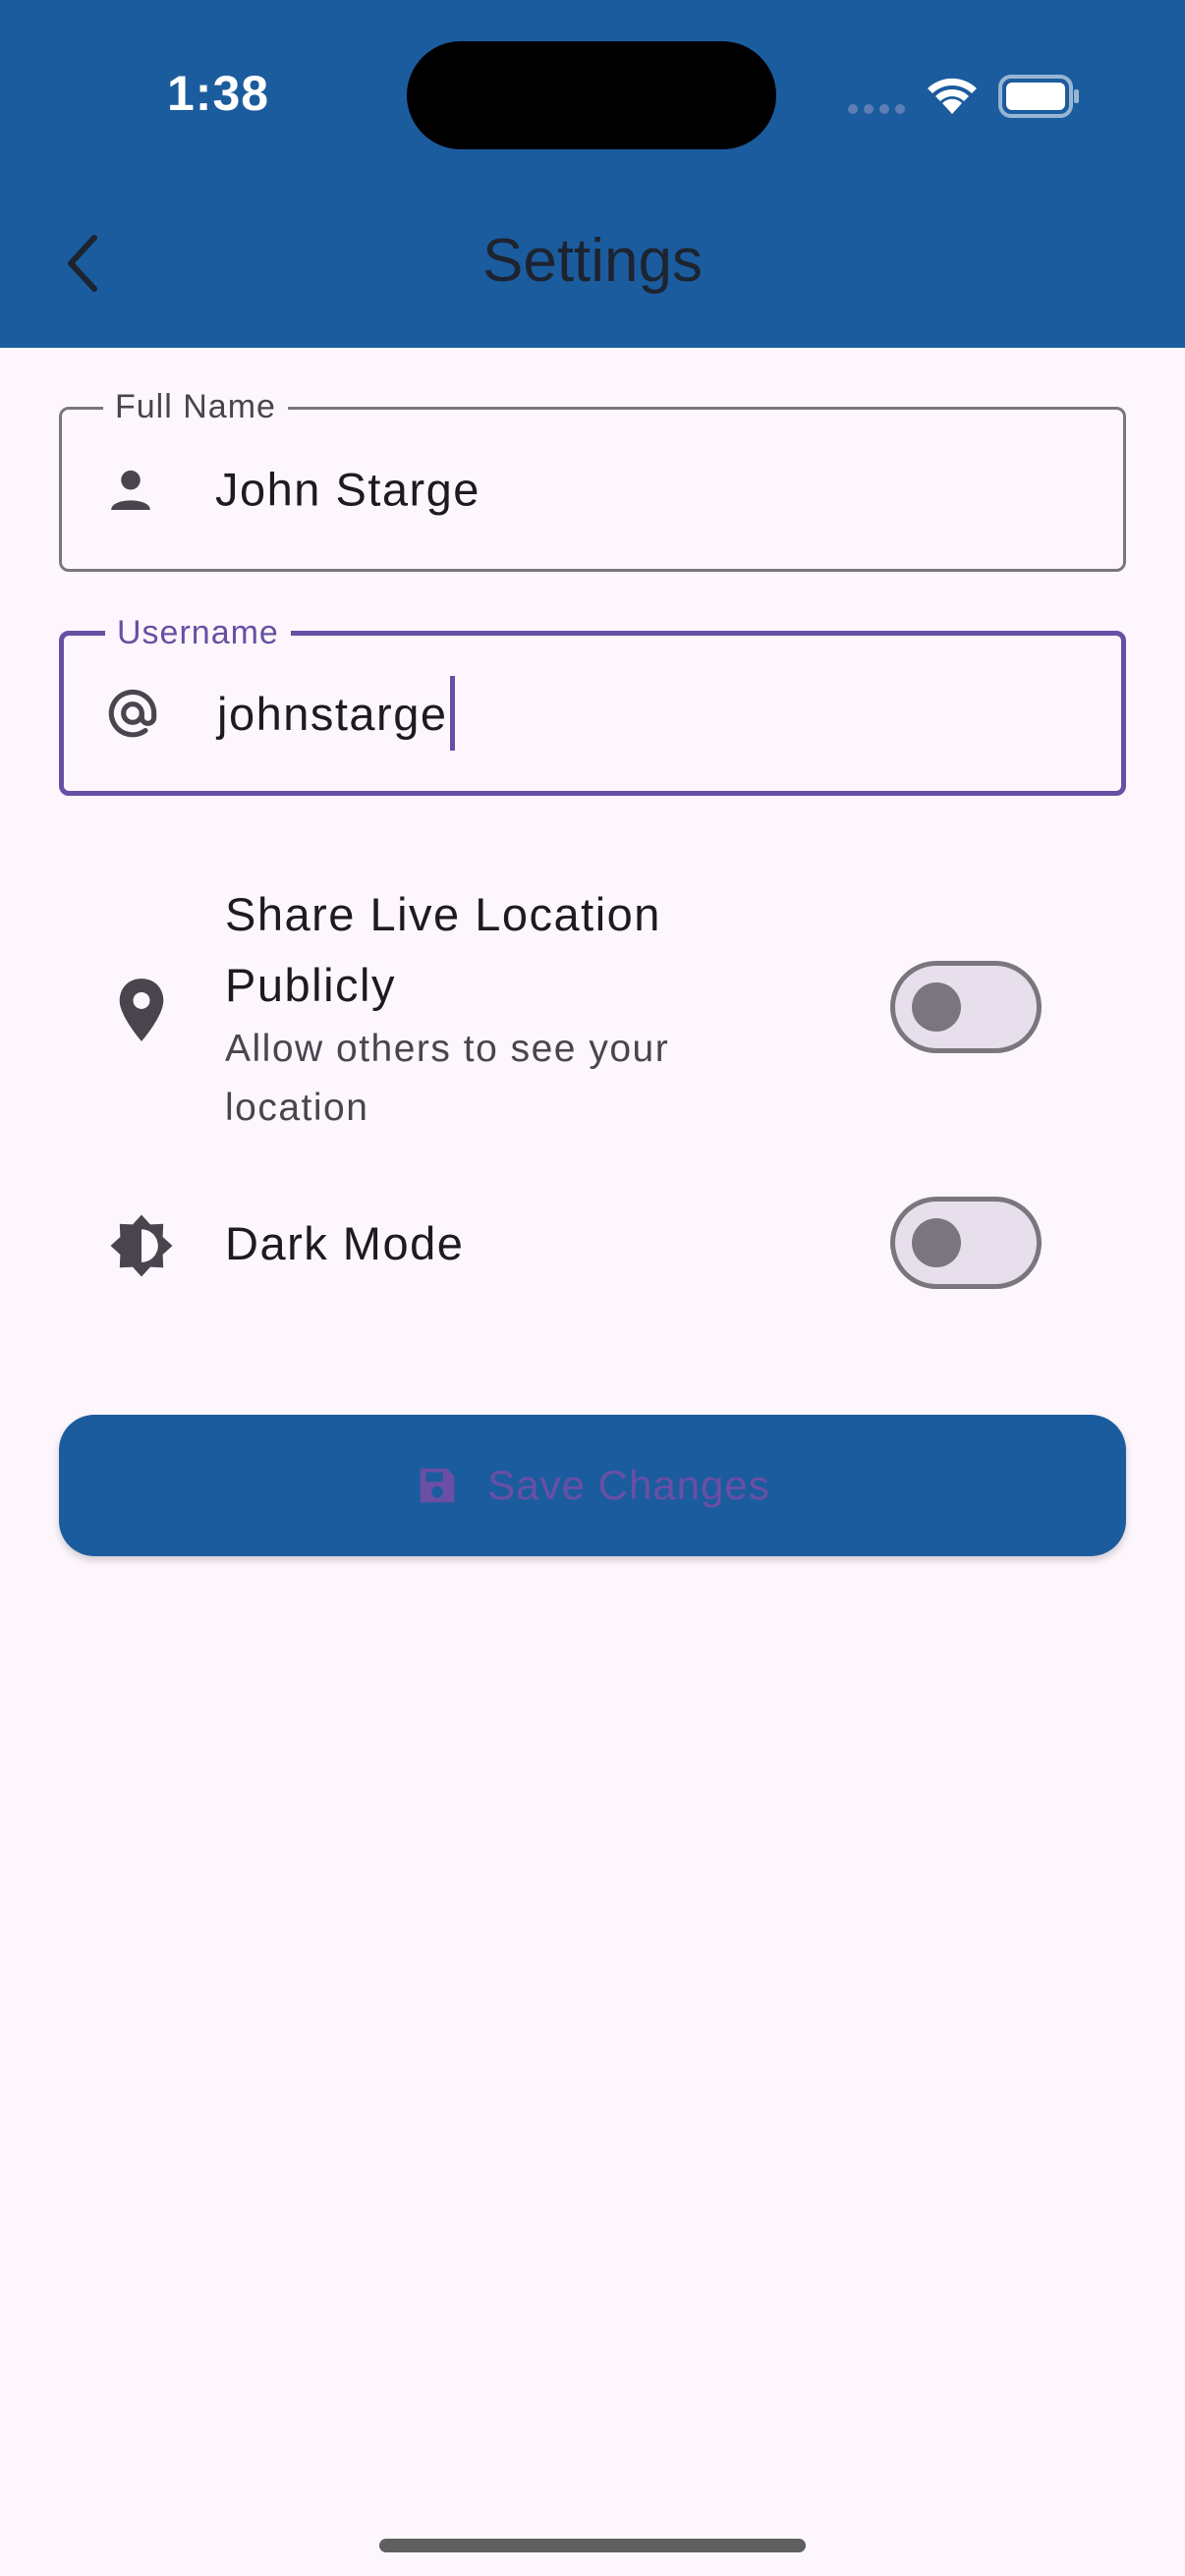 The image size is (1185, 2576). What do you see at coordinates (966, 1243) in the screenshot?
I see `dark-mode-switch` at bounding box center [966, 1243].